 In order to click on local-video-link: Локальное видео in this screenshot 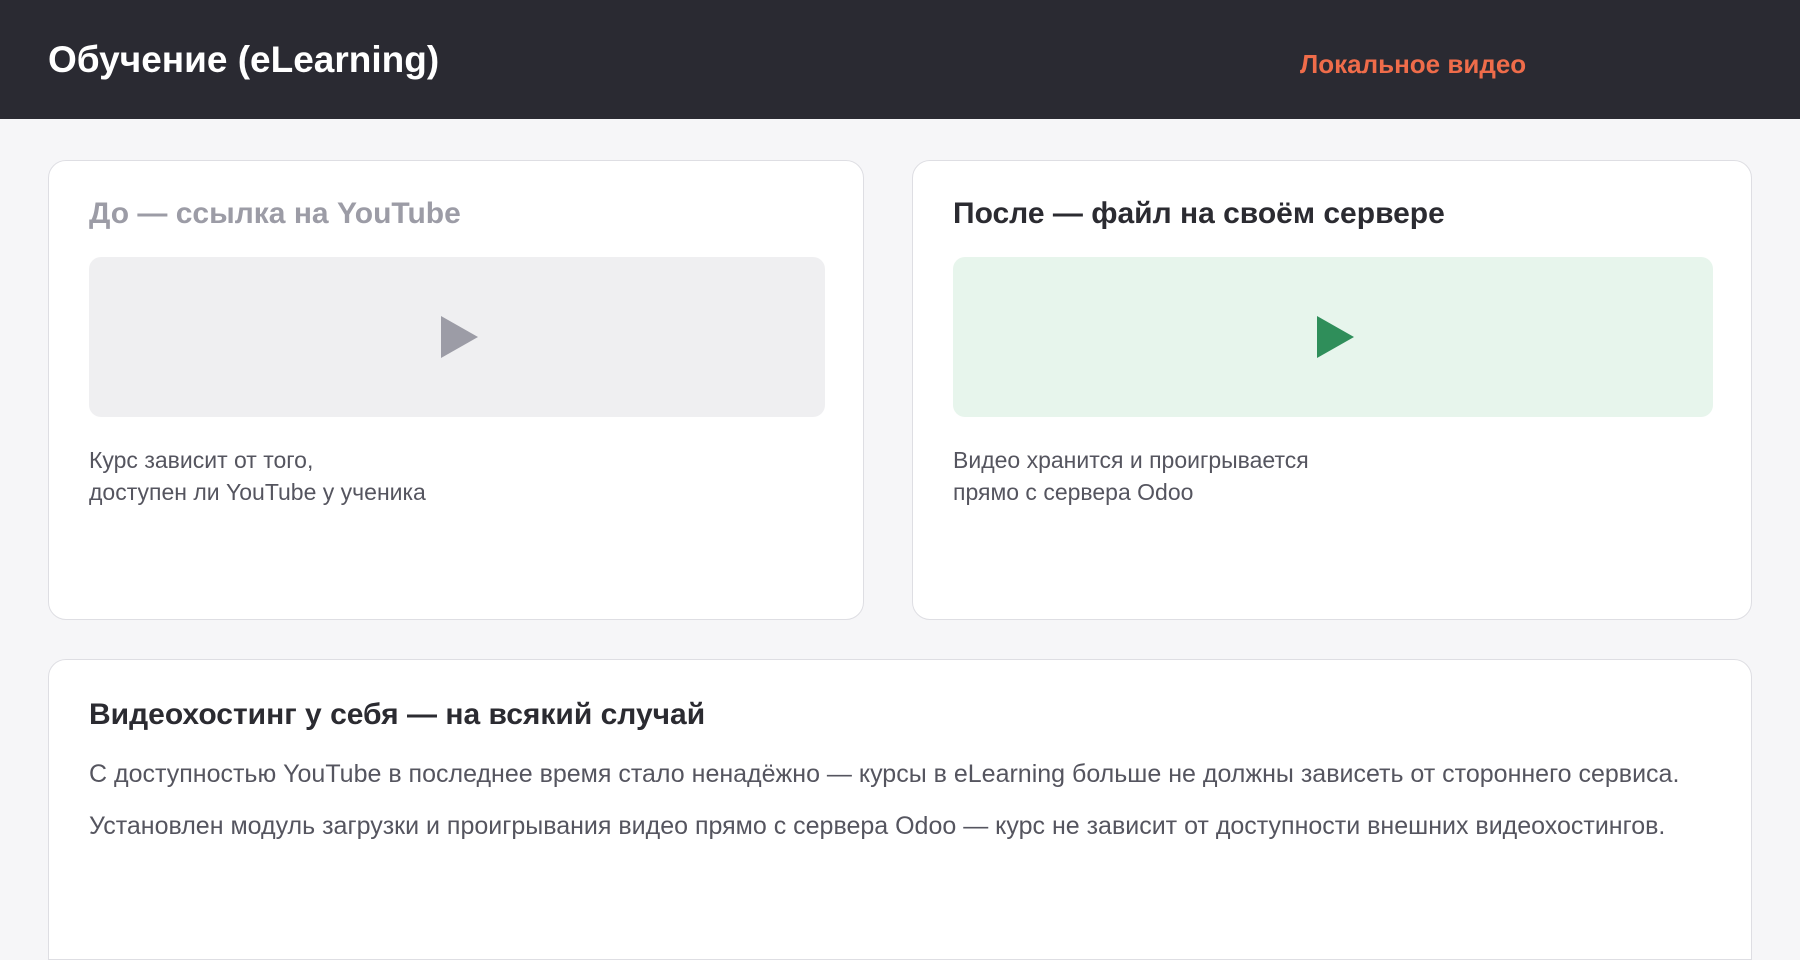, I will do `click(1413, 64)`.